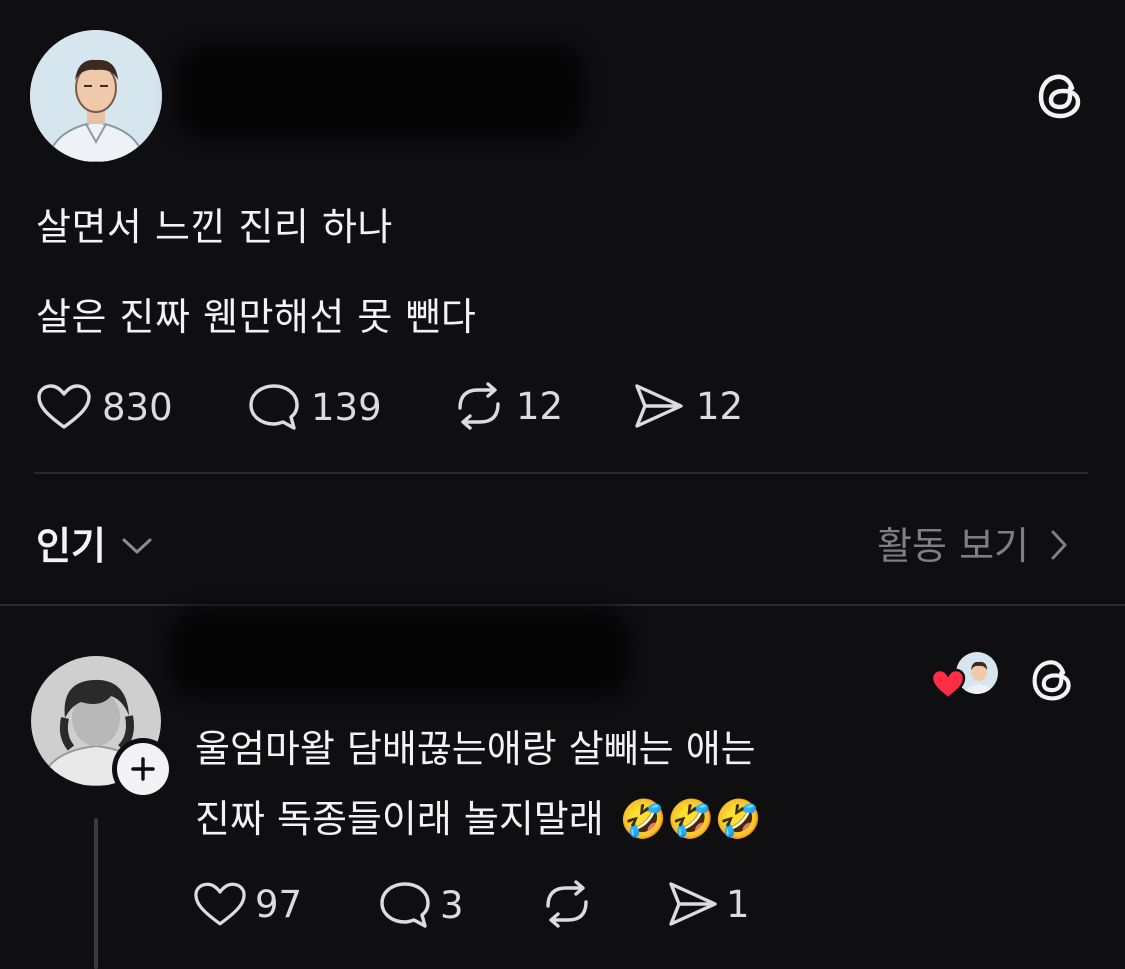 This screenshot has height=969, width=1125. I want to click on plus-icon, so click(143, 769).